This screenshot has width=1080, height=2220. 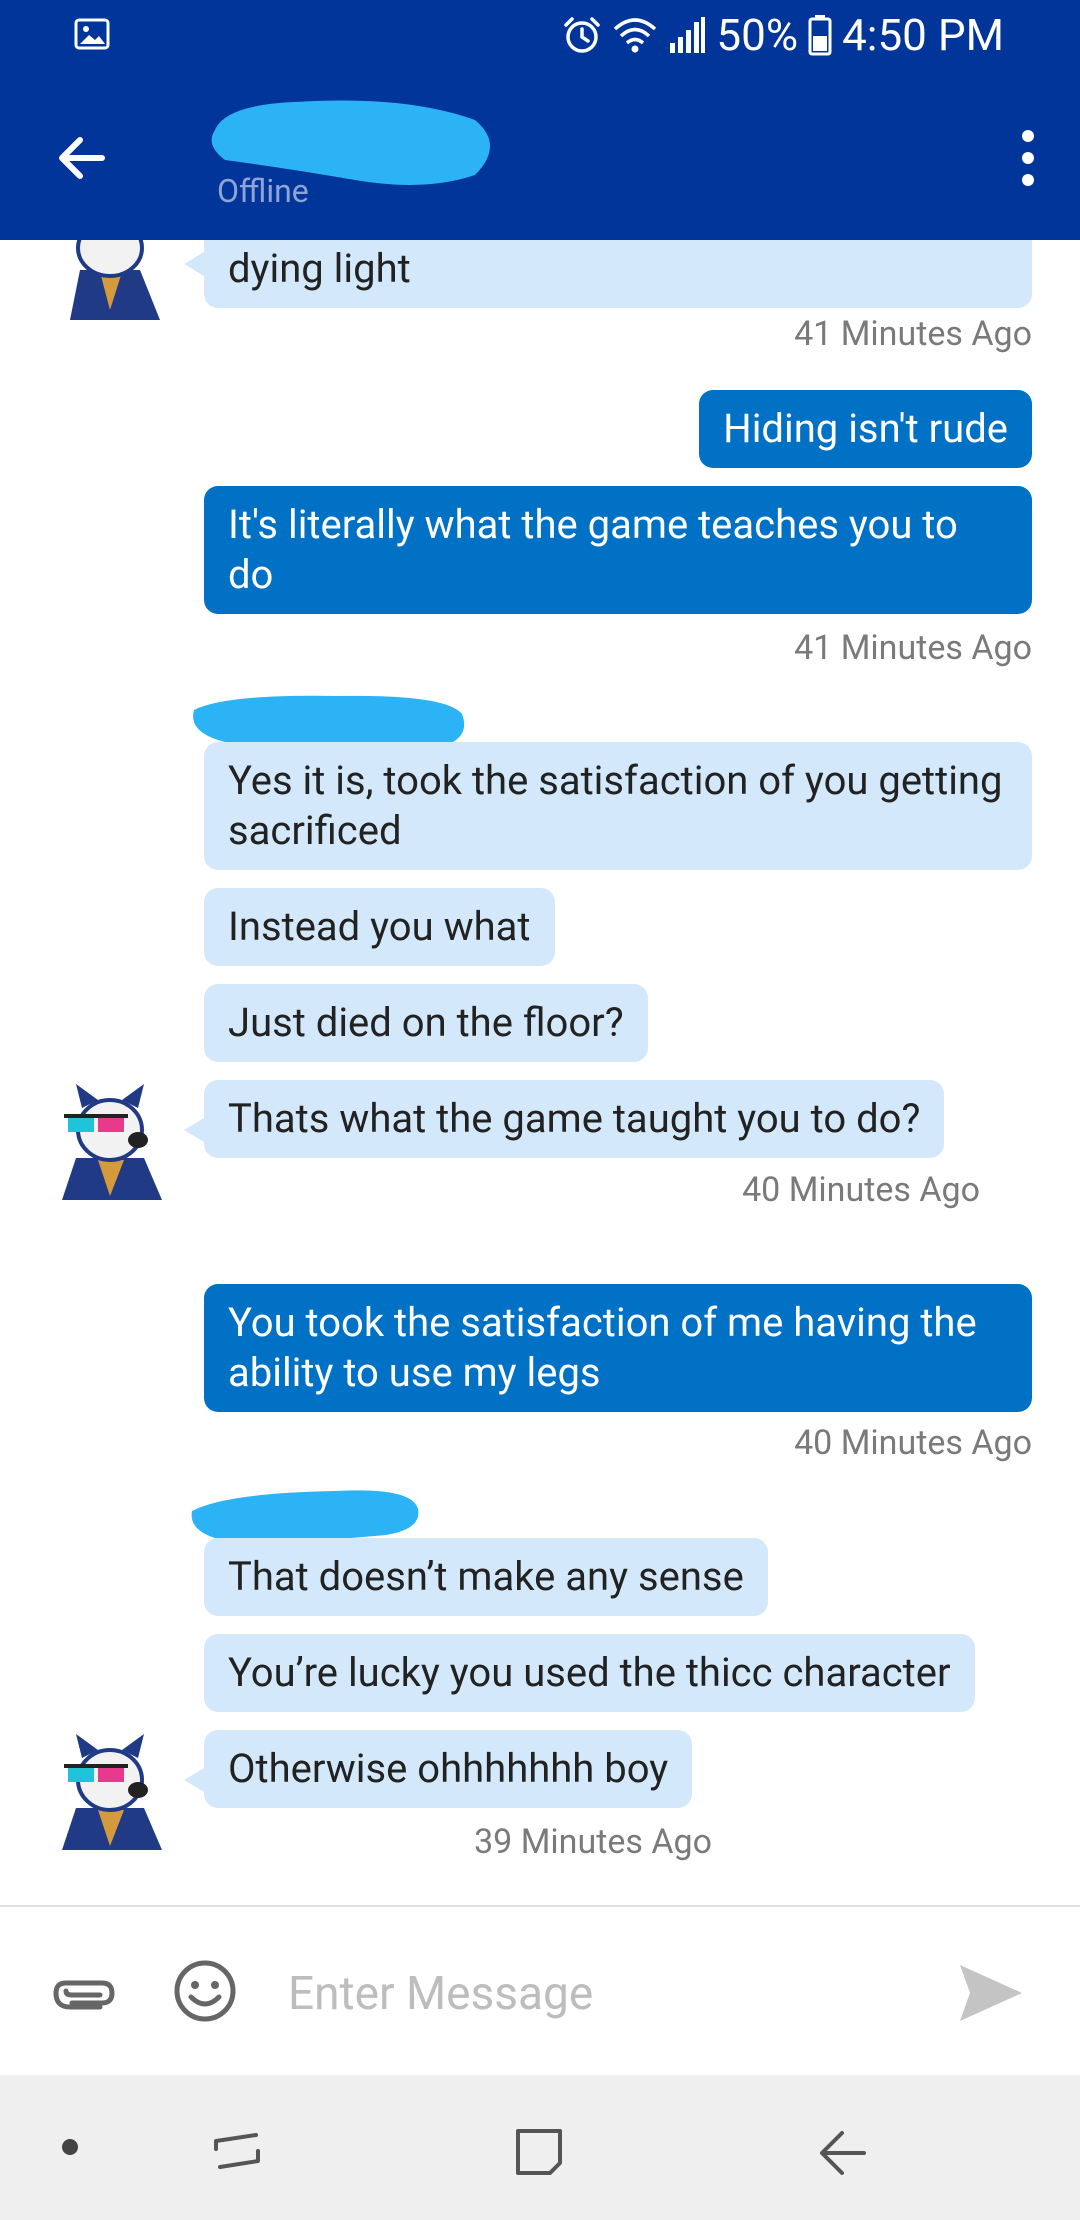 What do you see at coordinates (1028, 158) in the screenshot?
I see `more-vert-icon` at bounding box center [1028, 158].